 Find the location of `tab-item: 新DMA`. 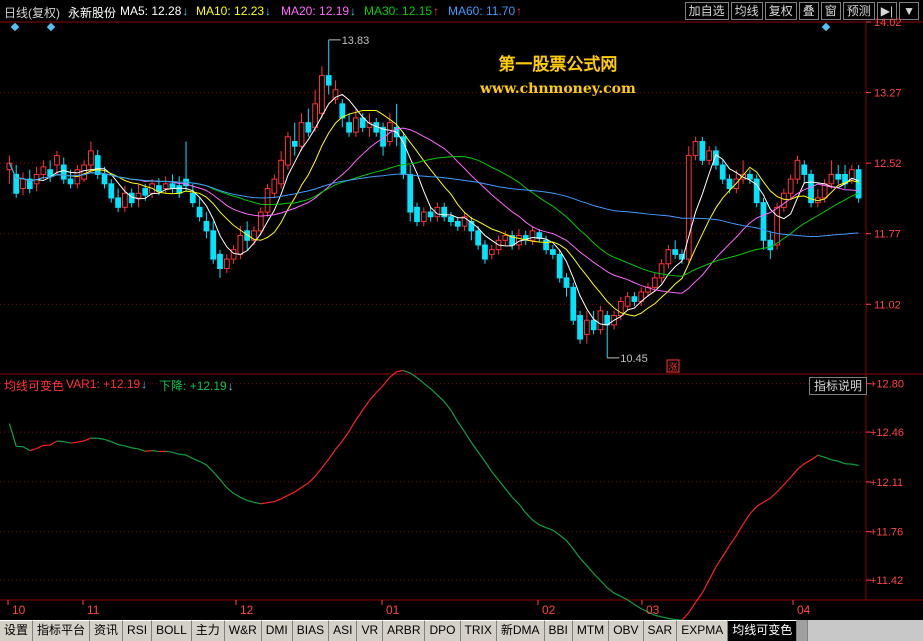

tab-item: 新DMA is located at coordinates (520, 630).